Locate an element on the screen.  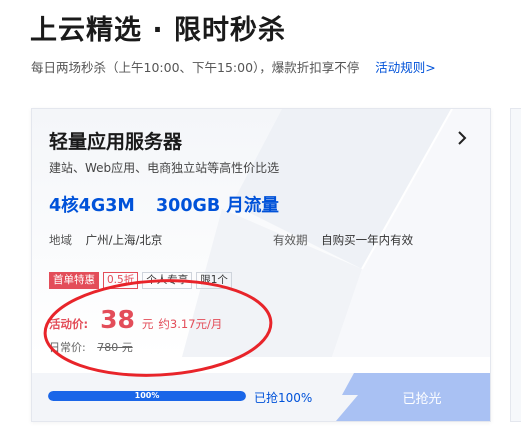
tag-personal: 个人专享 is located at coordinates (167, 280).